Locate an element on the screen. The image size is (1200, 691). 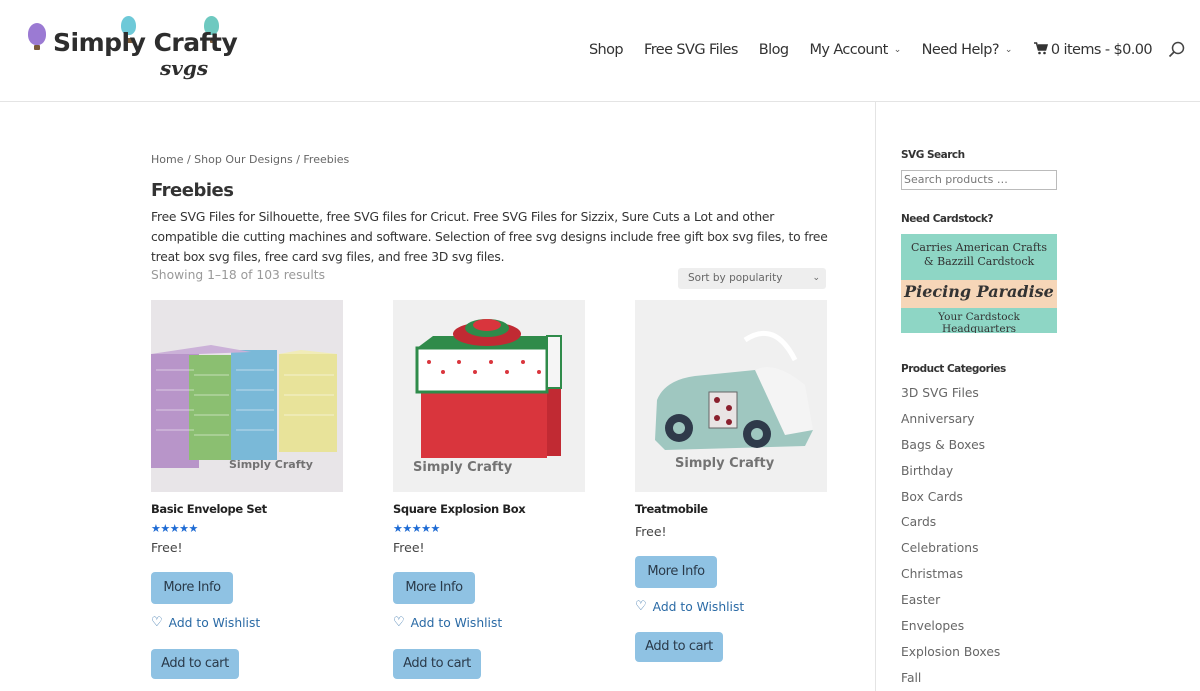
nav-shop: Shop is located at coordinates (606, 50).